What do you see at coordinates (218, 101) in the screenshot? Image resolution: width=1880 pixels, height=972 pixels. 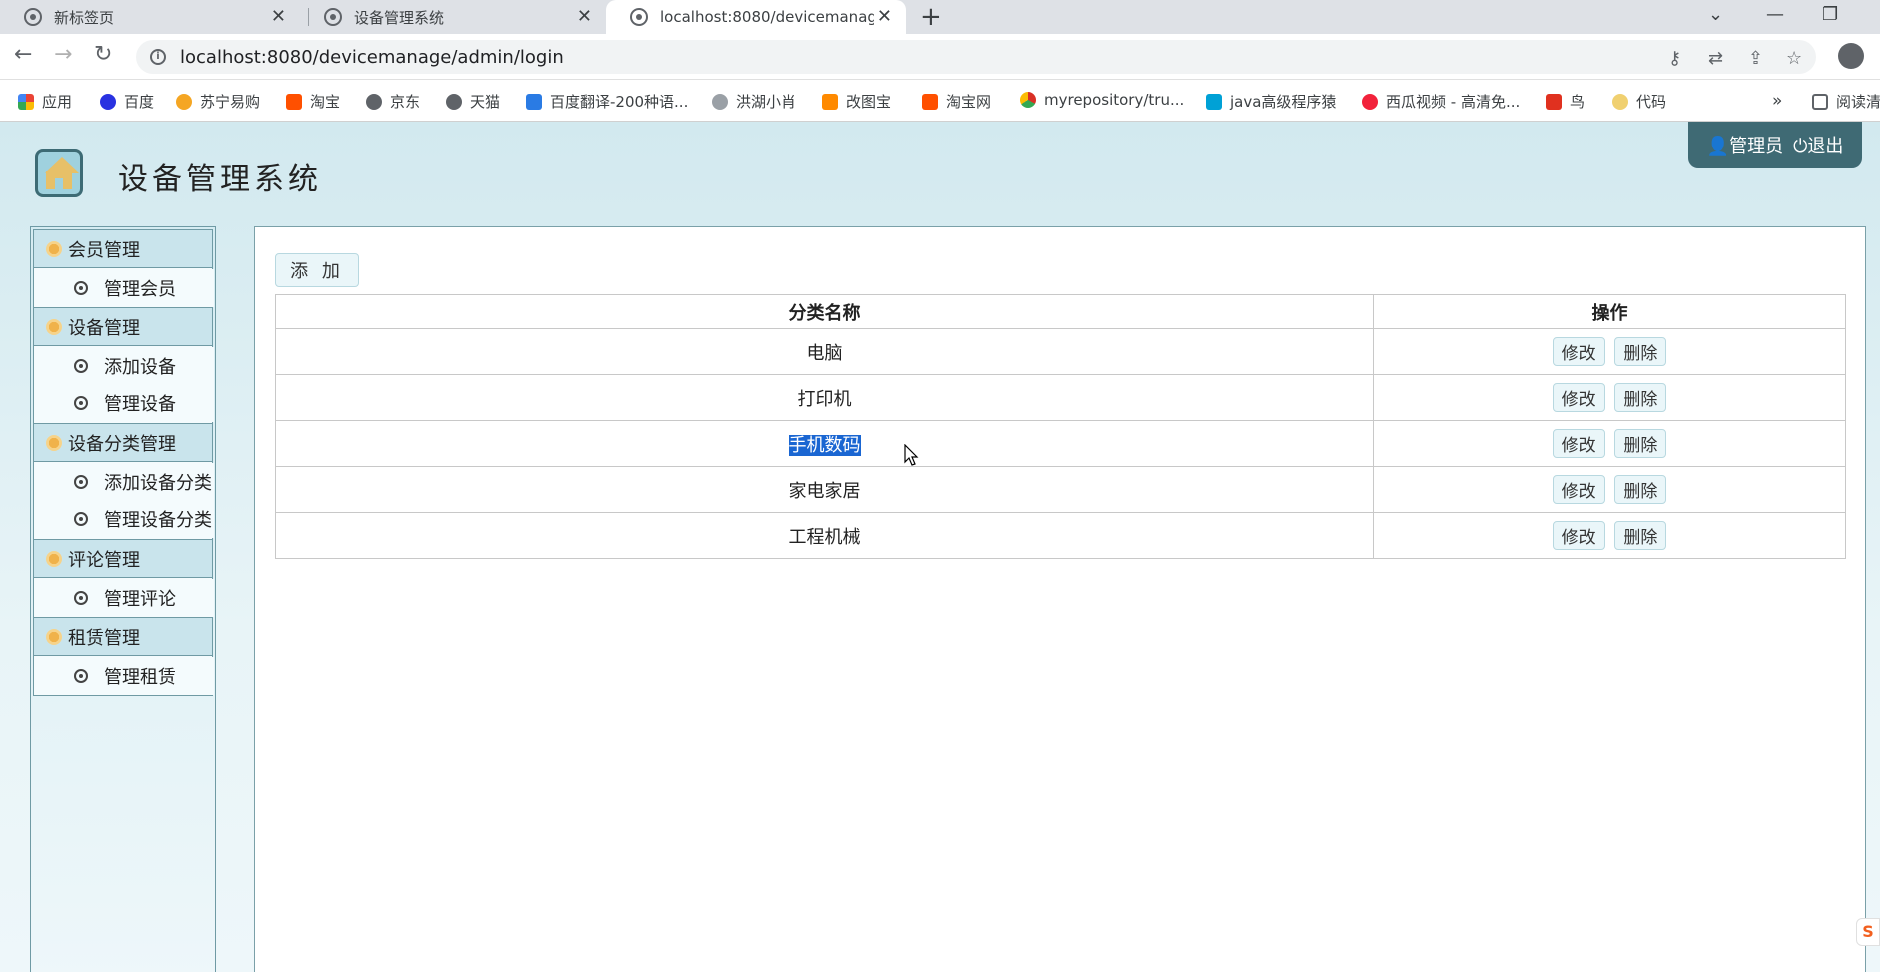 I see `bookmark-item: 苏宁易购` at bounding box center [218, 101].